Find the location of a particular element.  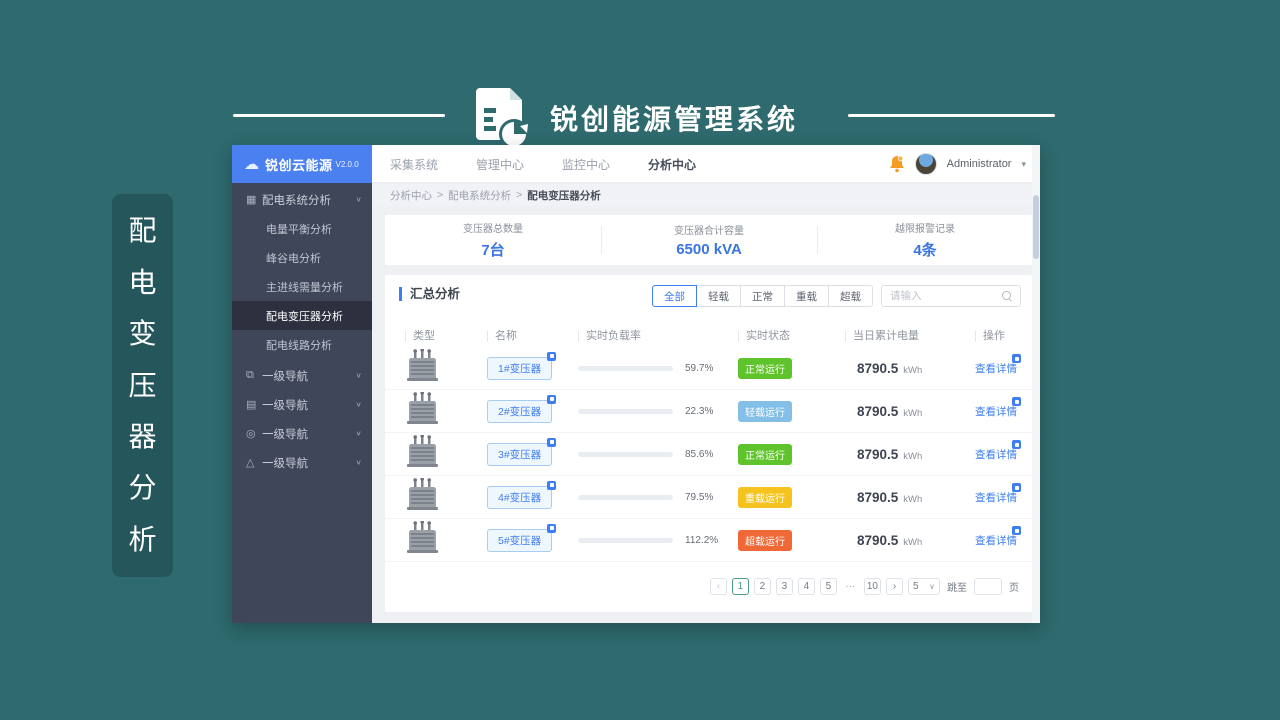

table-row: 4#变压器 79.5% 重载运行 8790.5 kWh 查看详情 is located at coordinates (709, 497).